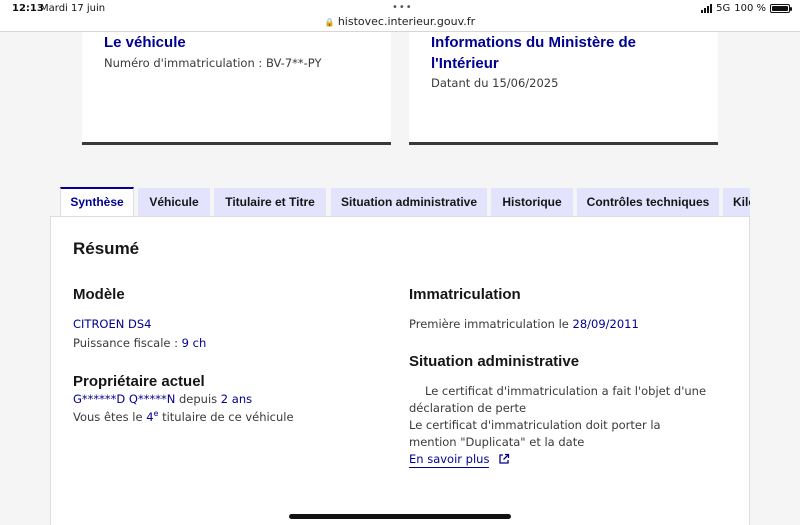 Image resolution: width=800 pixels, height=525 pixels. What do you see at coordinates (99, 294) in the screenshot?
I see `model-heading: Modèle` at bounding box center [99, 294].